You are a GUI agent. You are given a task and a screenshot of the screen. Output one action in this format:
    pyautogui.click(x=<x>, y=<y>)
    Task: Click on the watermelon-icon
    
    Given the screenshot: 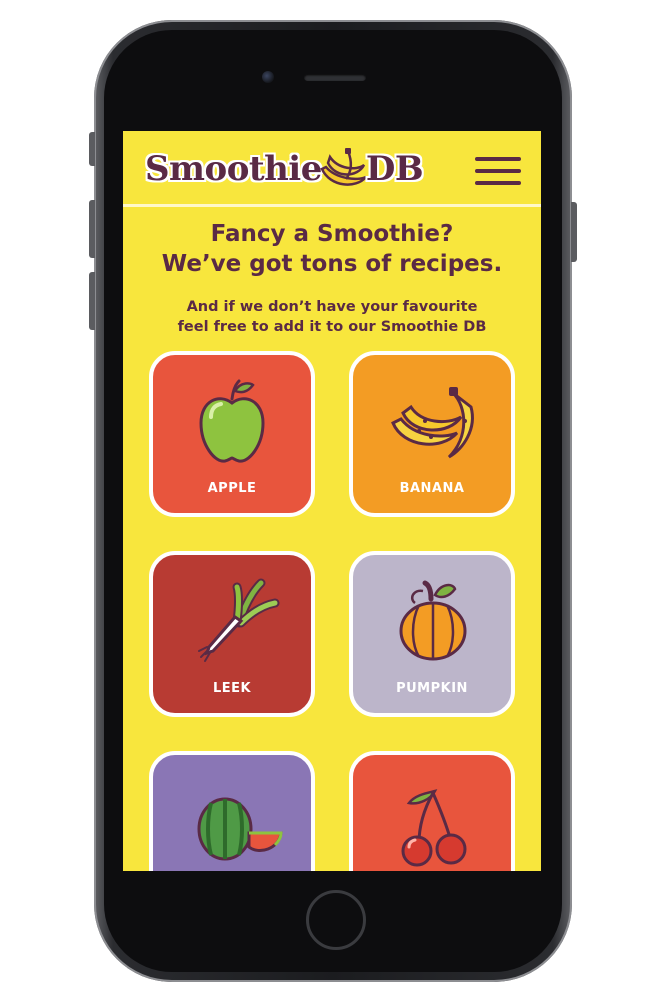 What is the action you would take?
    pyautogui.click(x=240, y=829)
    